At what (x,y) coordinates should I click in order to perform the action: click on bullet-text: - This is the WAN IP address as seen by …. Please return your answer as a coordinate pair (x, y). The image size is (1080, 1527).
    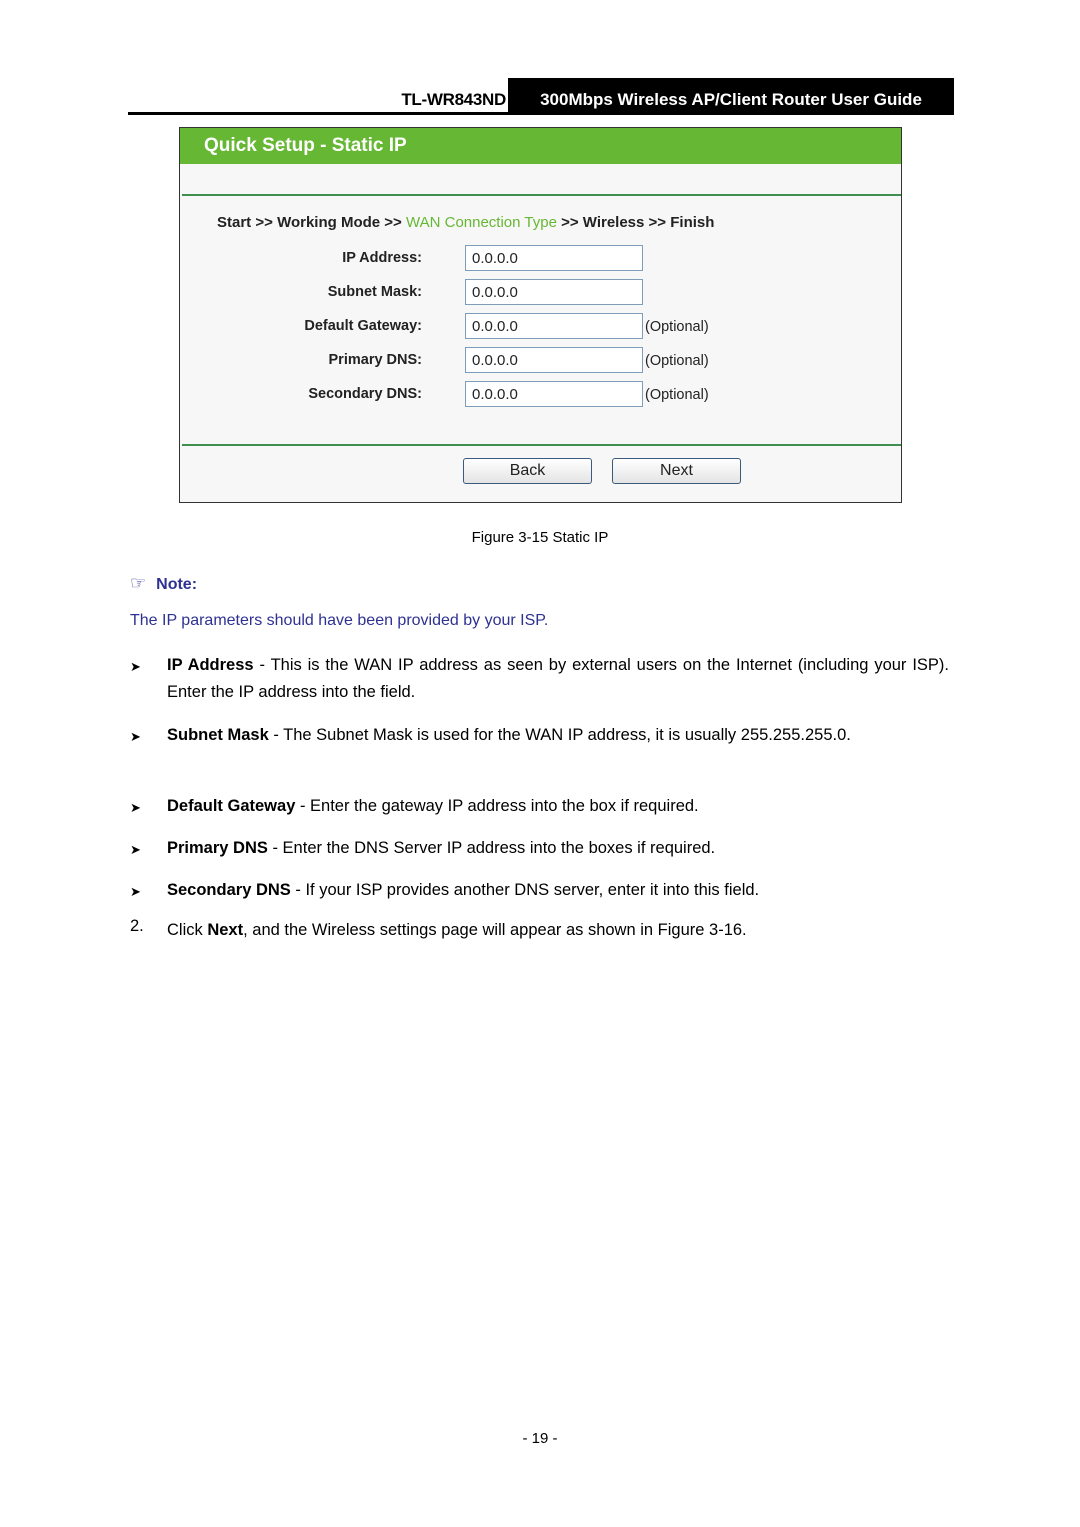
    Looking at the image, I should click on (558, 678).